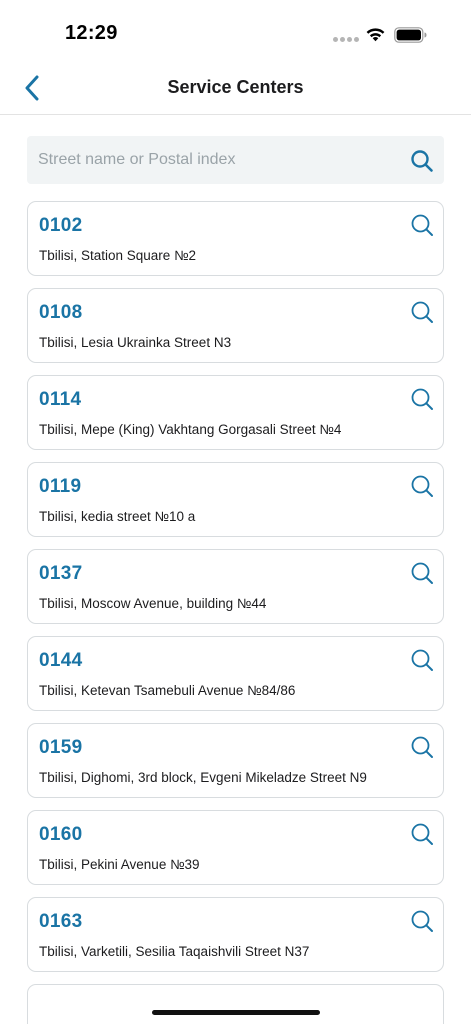  Describe the element at coordinates (235, 238) in the screenshot. I see `service-center-card: 0102 Tbilisi, Station Square №2` at that location.